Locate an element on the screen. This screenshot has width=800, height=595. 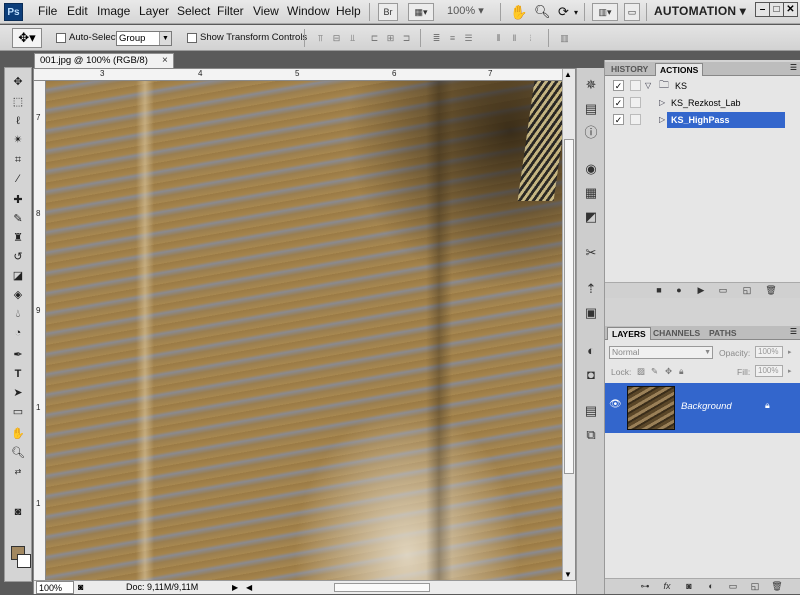
distribute-right-icon: ⦙ is located at coordinates (530, 38).